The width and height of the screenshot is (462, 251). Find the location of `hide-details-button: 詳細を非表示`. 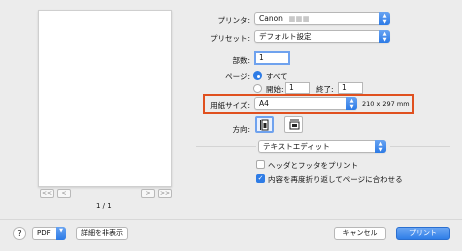

hide-details-button: 詳細を非表示 is located at coordinates (102, 233).